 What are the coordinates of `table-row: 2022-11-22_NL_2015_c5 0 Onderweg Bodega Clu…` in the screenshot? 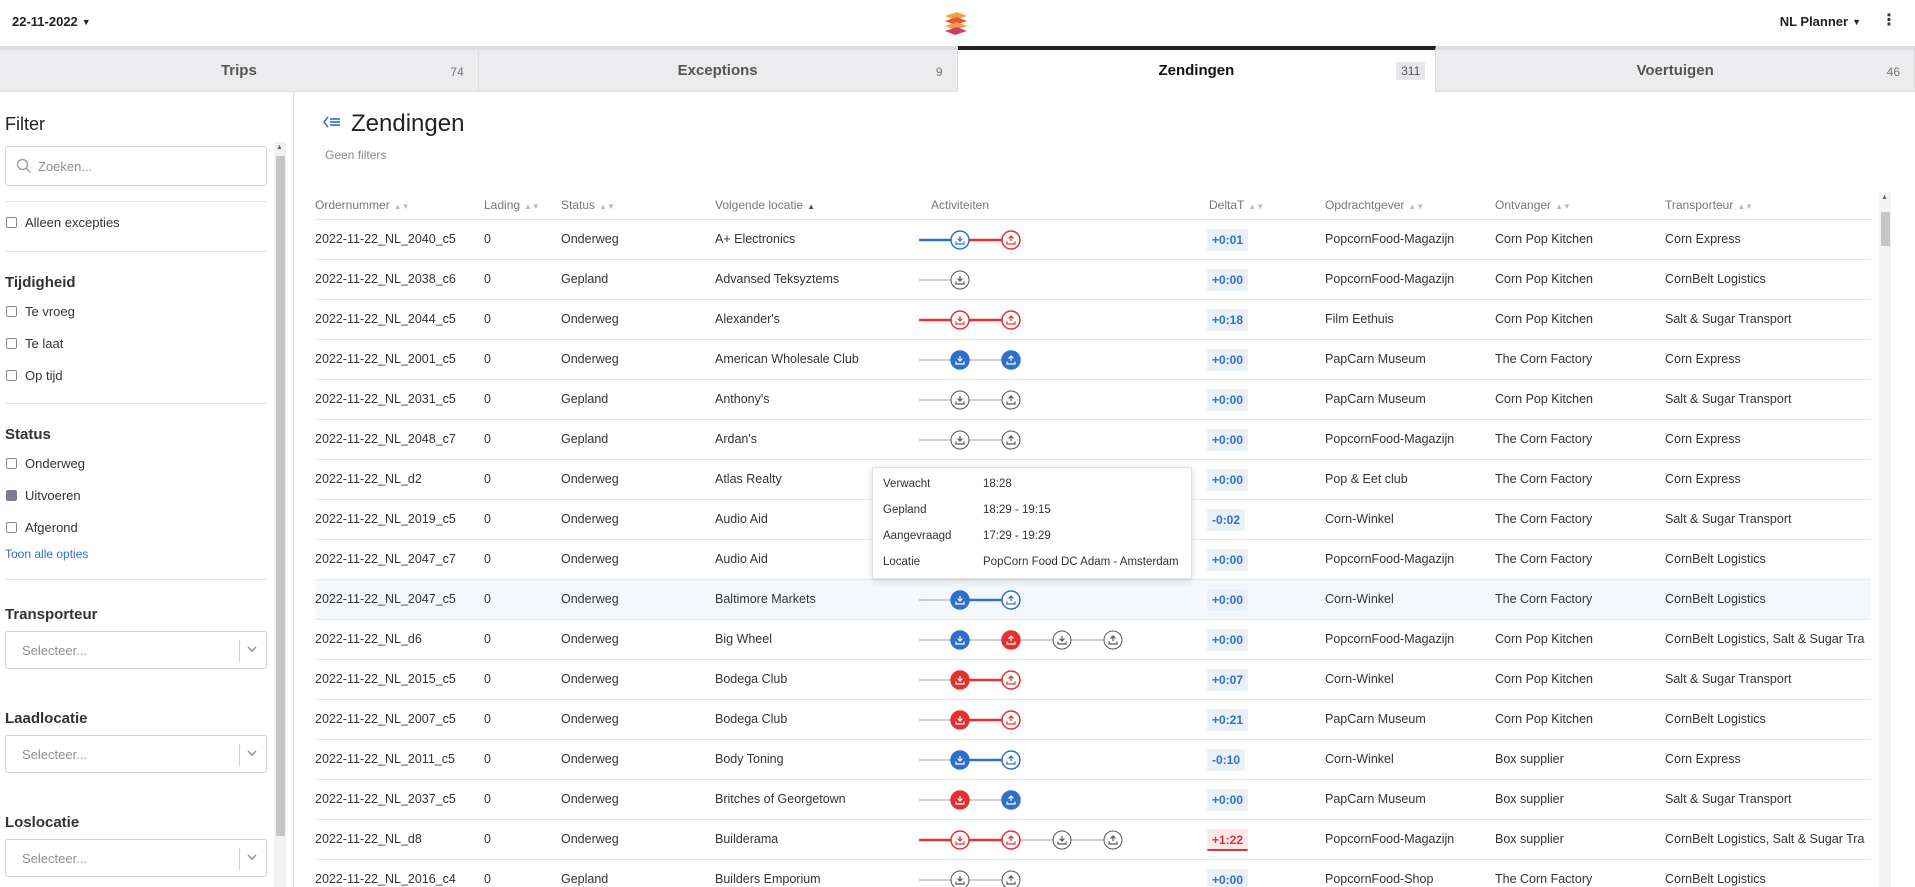 It's located at (1093, 680).